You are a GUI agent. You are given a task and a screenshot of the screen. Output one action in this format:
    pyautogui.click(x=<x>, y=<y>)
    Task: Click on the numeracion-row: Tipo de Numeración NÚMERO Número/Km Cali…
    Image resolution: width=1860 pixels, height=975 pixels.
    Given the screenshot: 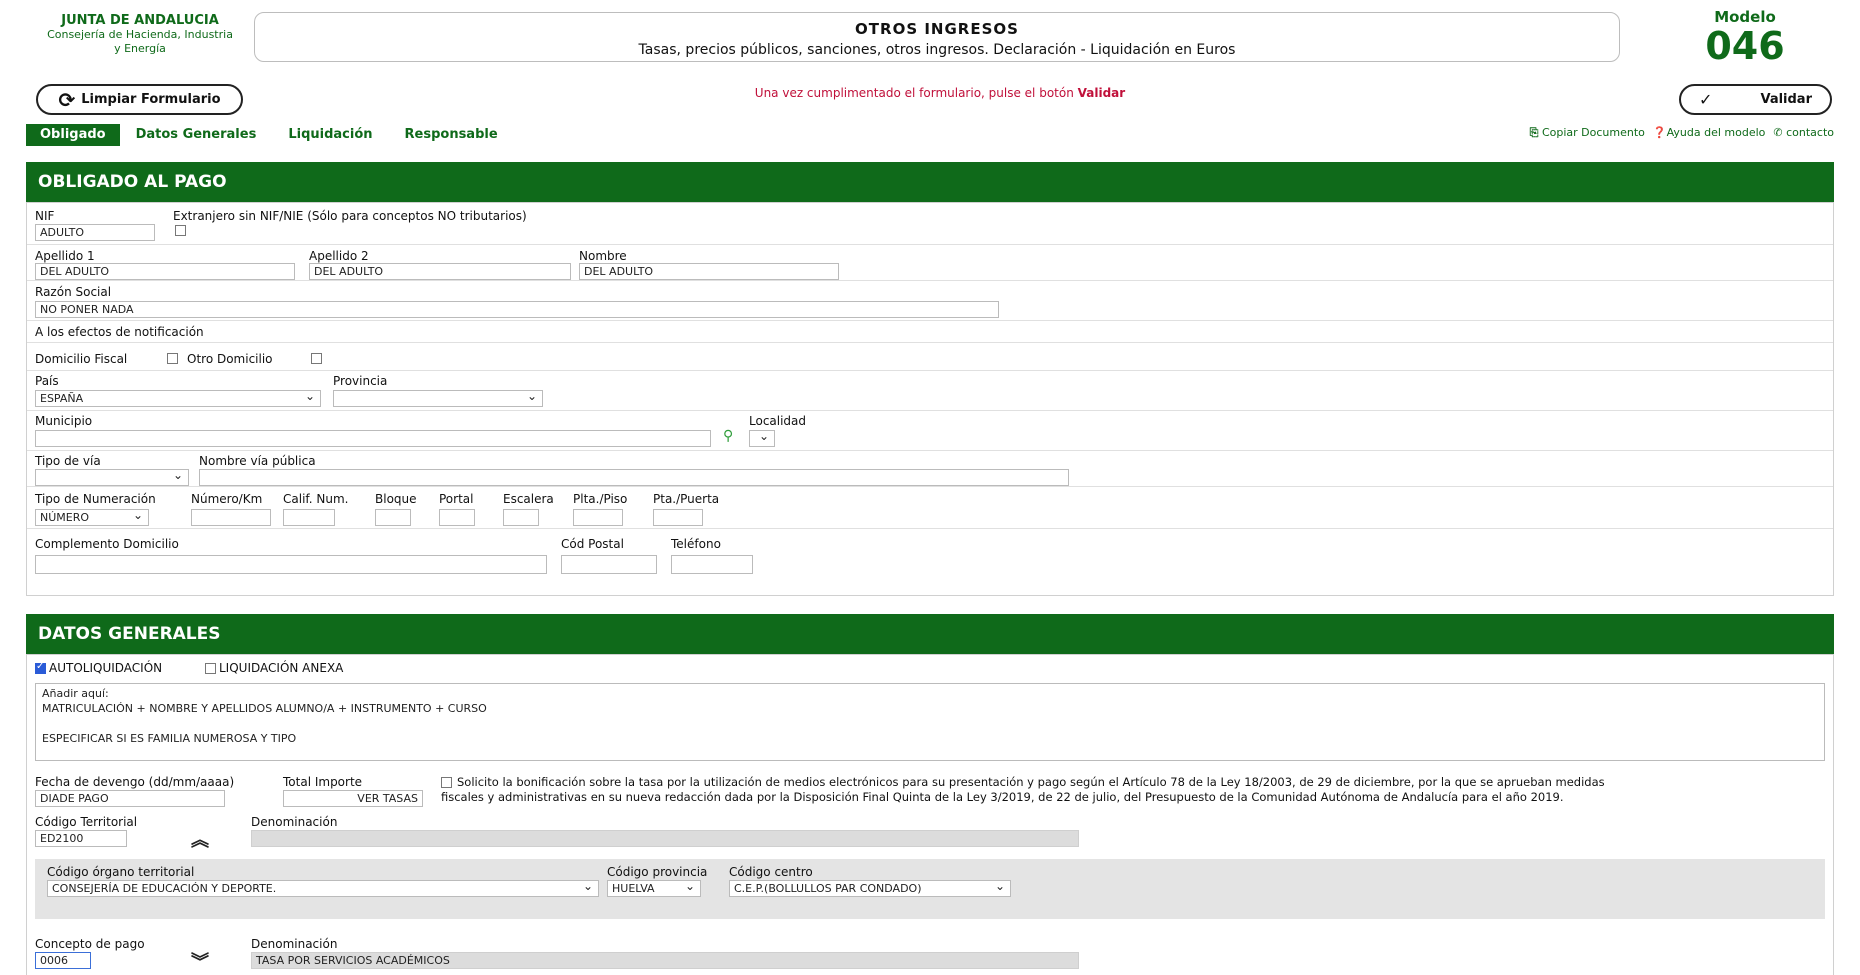 What is the action you would take?
    pyautogui.click(x=930, y=508)
    